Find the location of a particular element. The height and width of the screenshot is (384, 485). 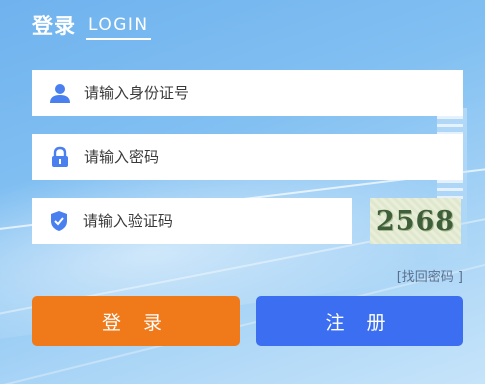

login-heading: 登录 LOGIN is located at coordinates (91, 25).